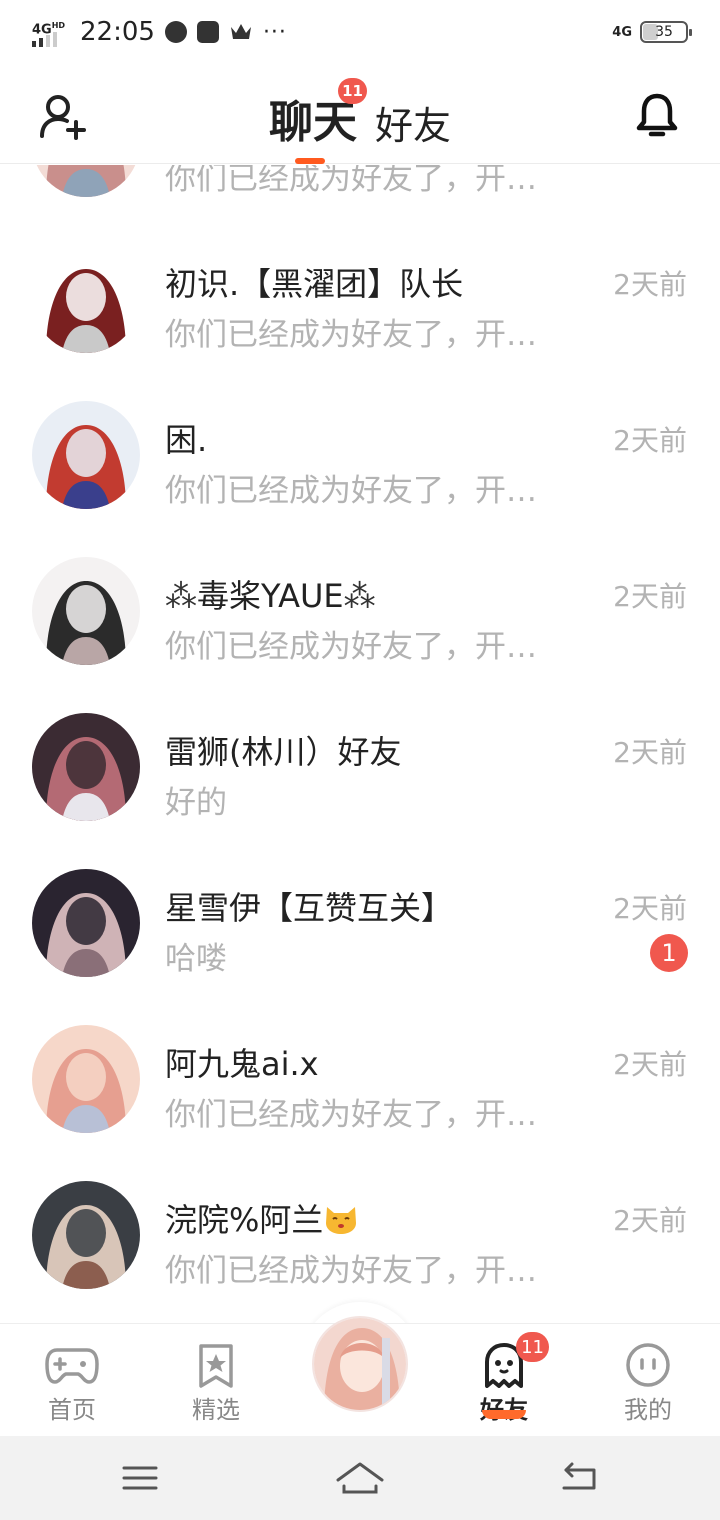 The height and width of the screenshot is (1520, 720). I want to click on contact-name: 浣院%阿兰, so click(262, 1218).